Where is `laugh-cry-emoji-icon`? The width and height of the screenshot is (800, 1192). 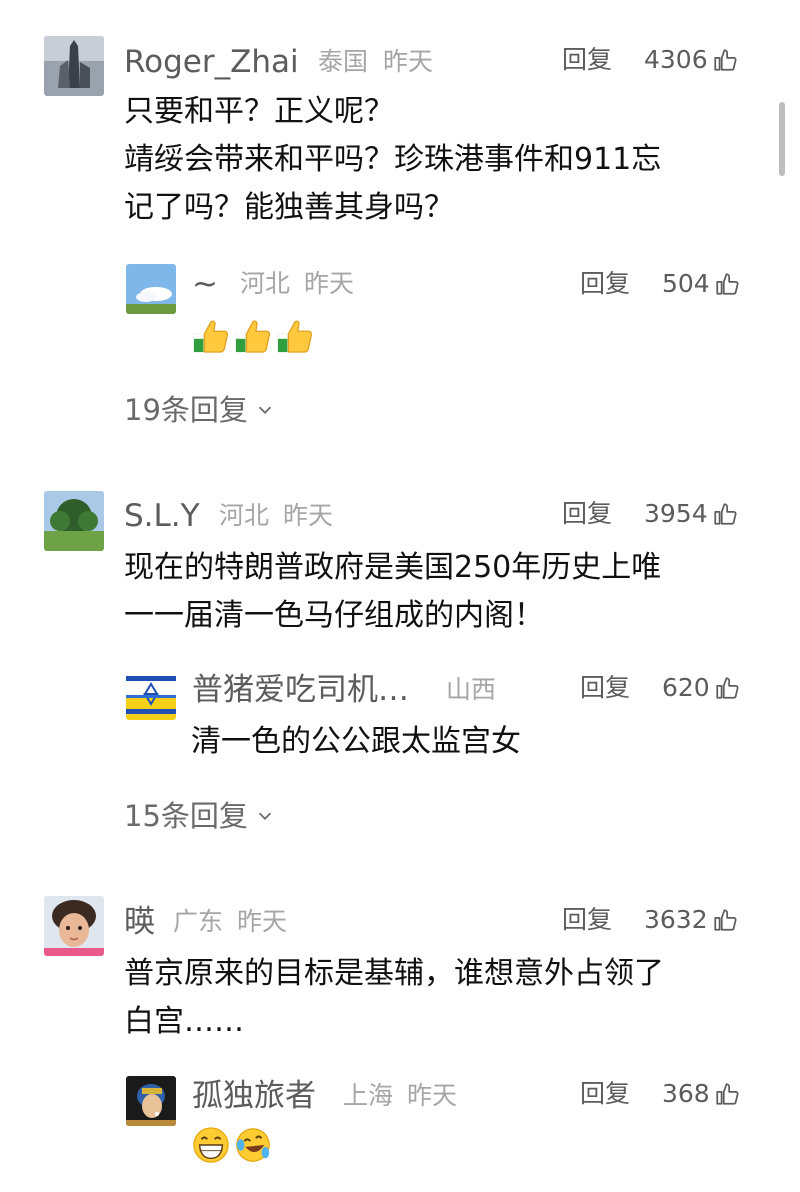 laugh-cry-emoji-icon is located at coordinates (253, 1145).